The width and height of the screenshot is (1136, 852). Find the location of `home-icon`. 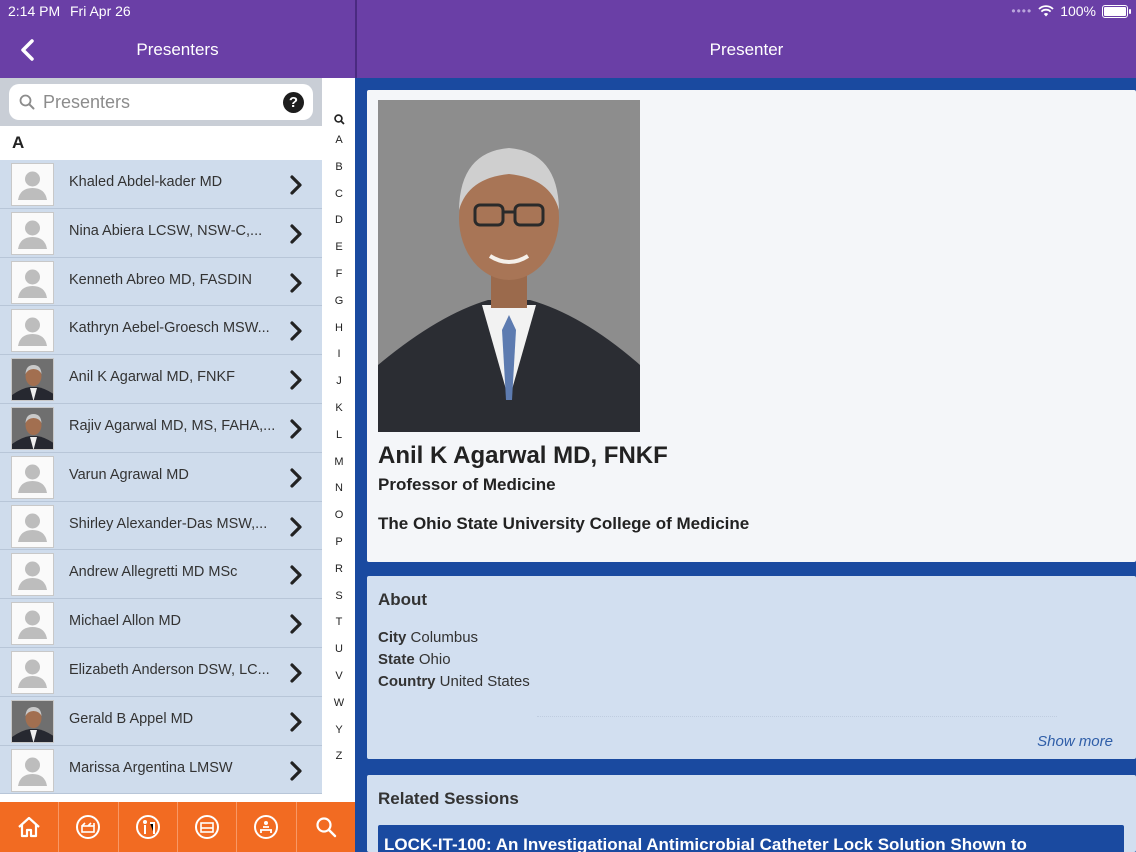

home-icon is located at coordinates (29, 827).